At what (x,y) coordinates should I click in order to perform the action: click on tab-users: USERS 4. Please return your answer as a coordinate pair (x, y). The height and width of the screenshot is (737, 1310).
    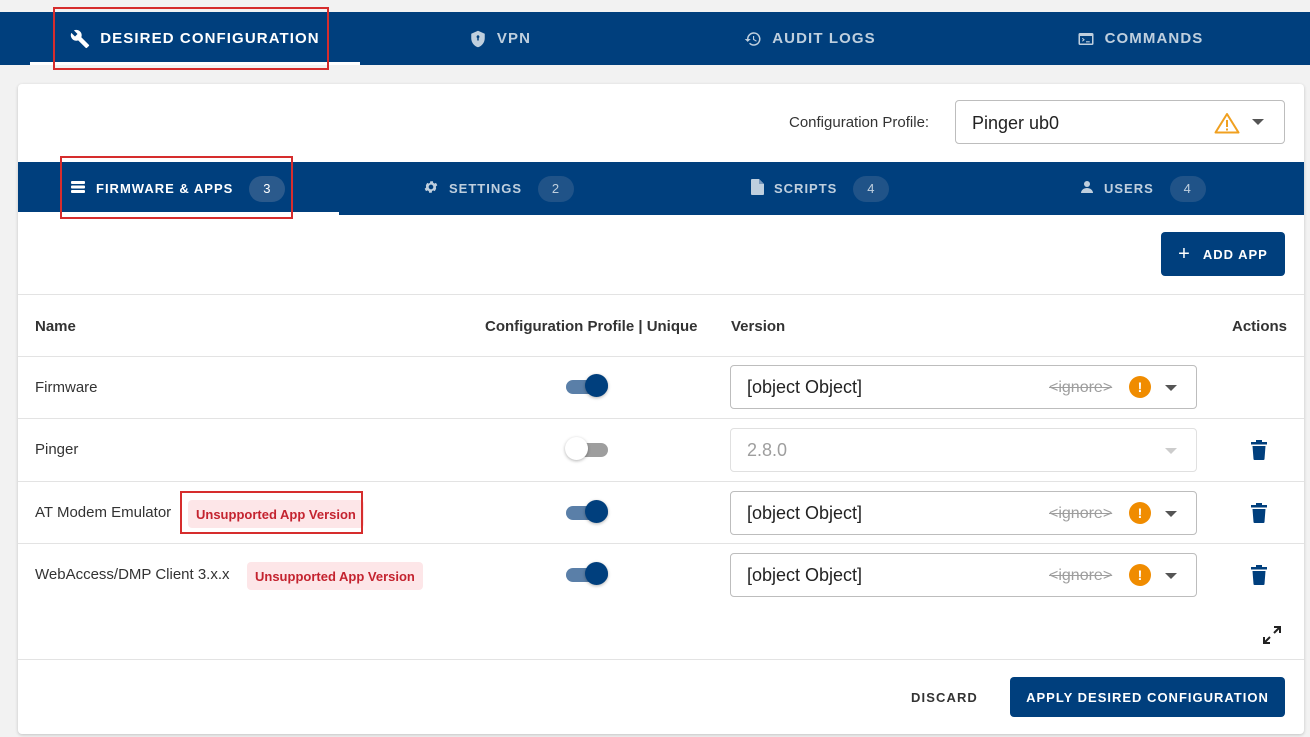
    Looking at the image, I should click on (1143, 188).